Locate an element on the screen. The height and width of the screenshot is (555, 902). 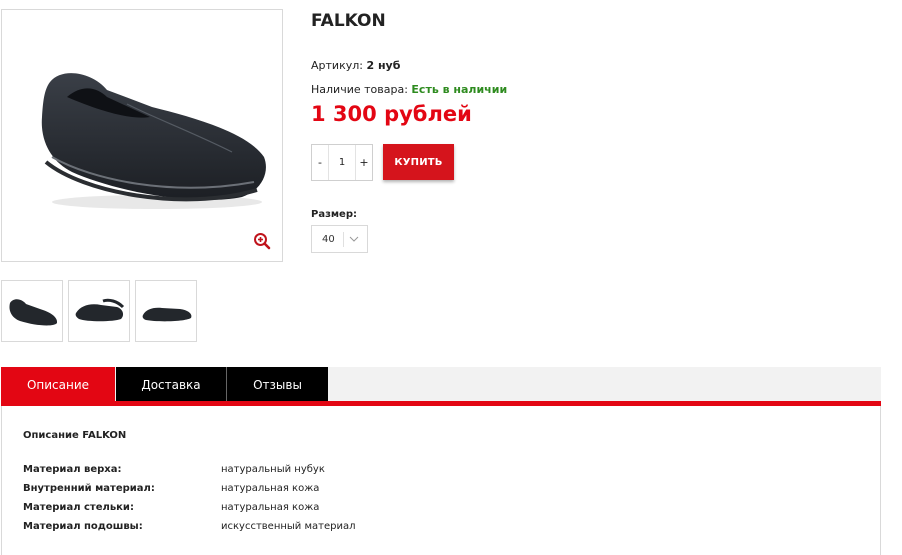
product-price: 1 300 рублей is located at coordinates (391, 114).